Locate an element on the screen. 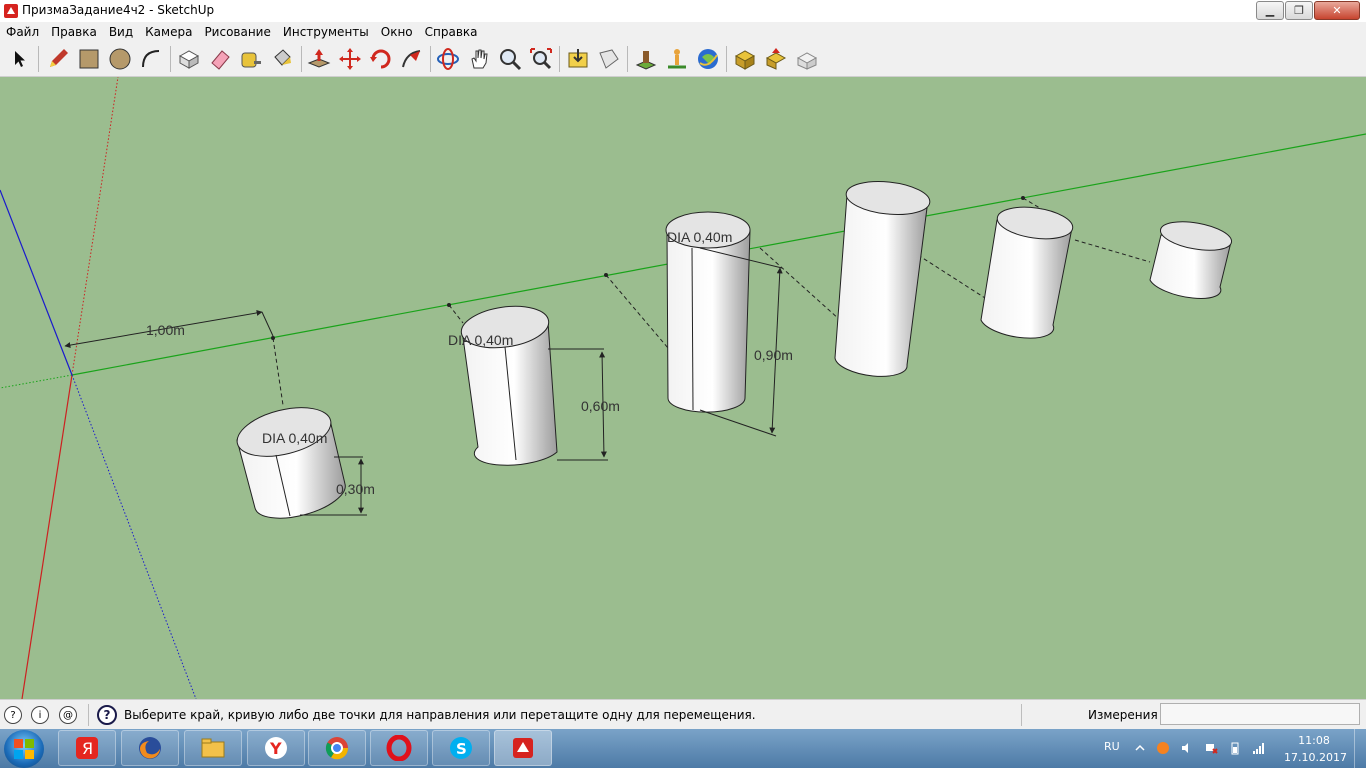  menu-help: Справка is located at coordinates (451, 32).